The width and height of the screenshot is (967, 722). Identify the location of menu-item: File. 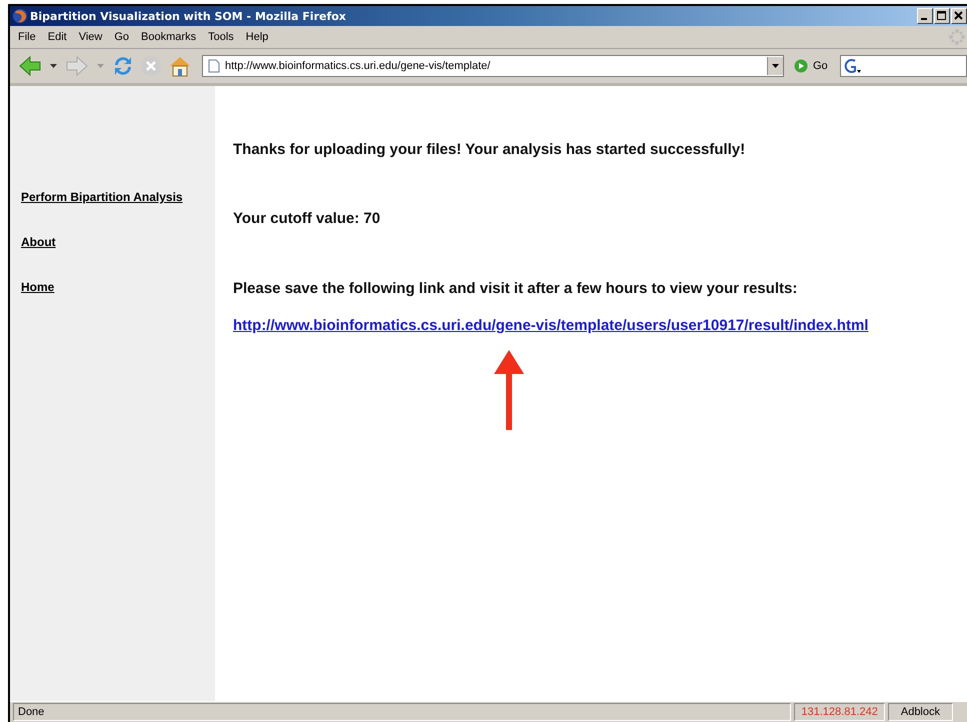
(27, 37).